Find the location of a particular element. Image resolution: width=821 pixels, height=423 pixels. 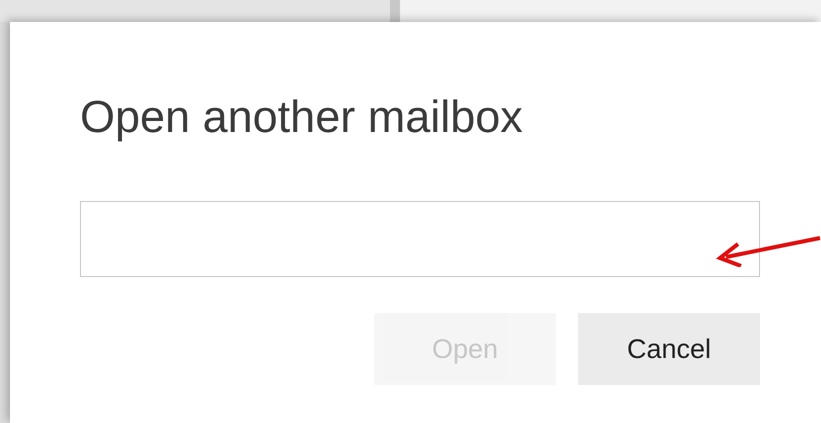

mailbox-input-field is located at coordinates (420, 239).